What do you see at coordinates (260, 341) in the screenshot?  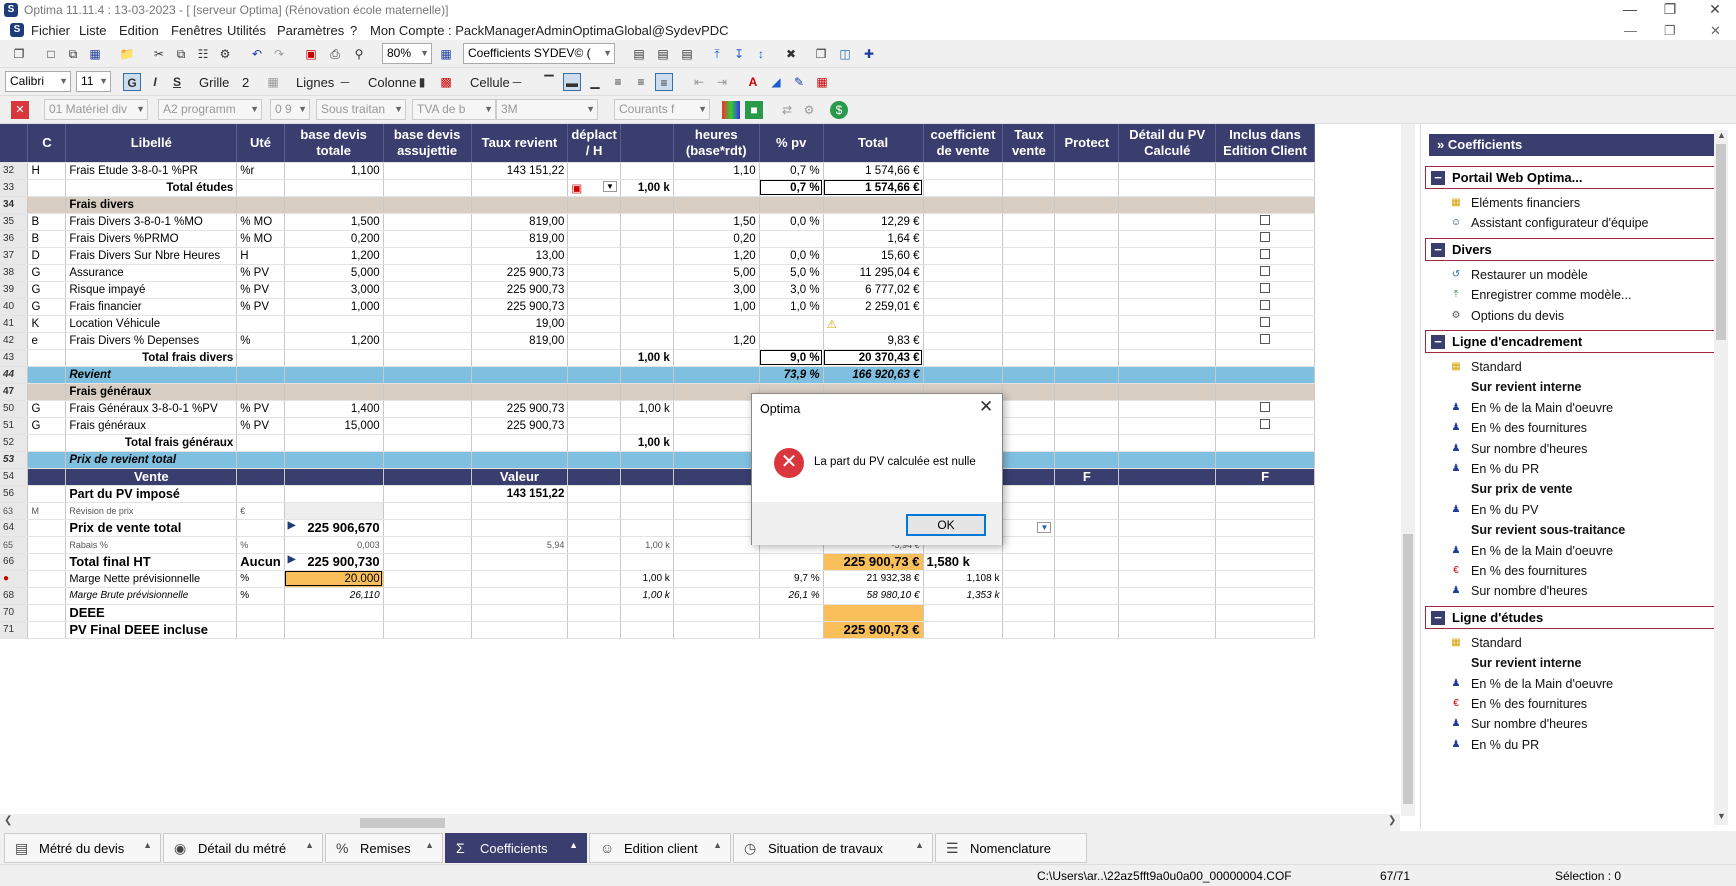 I see `unit-cell: %` at bounding box center [260, 341].